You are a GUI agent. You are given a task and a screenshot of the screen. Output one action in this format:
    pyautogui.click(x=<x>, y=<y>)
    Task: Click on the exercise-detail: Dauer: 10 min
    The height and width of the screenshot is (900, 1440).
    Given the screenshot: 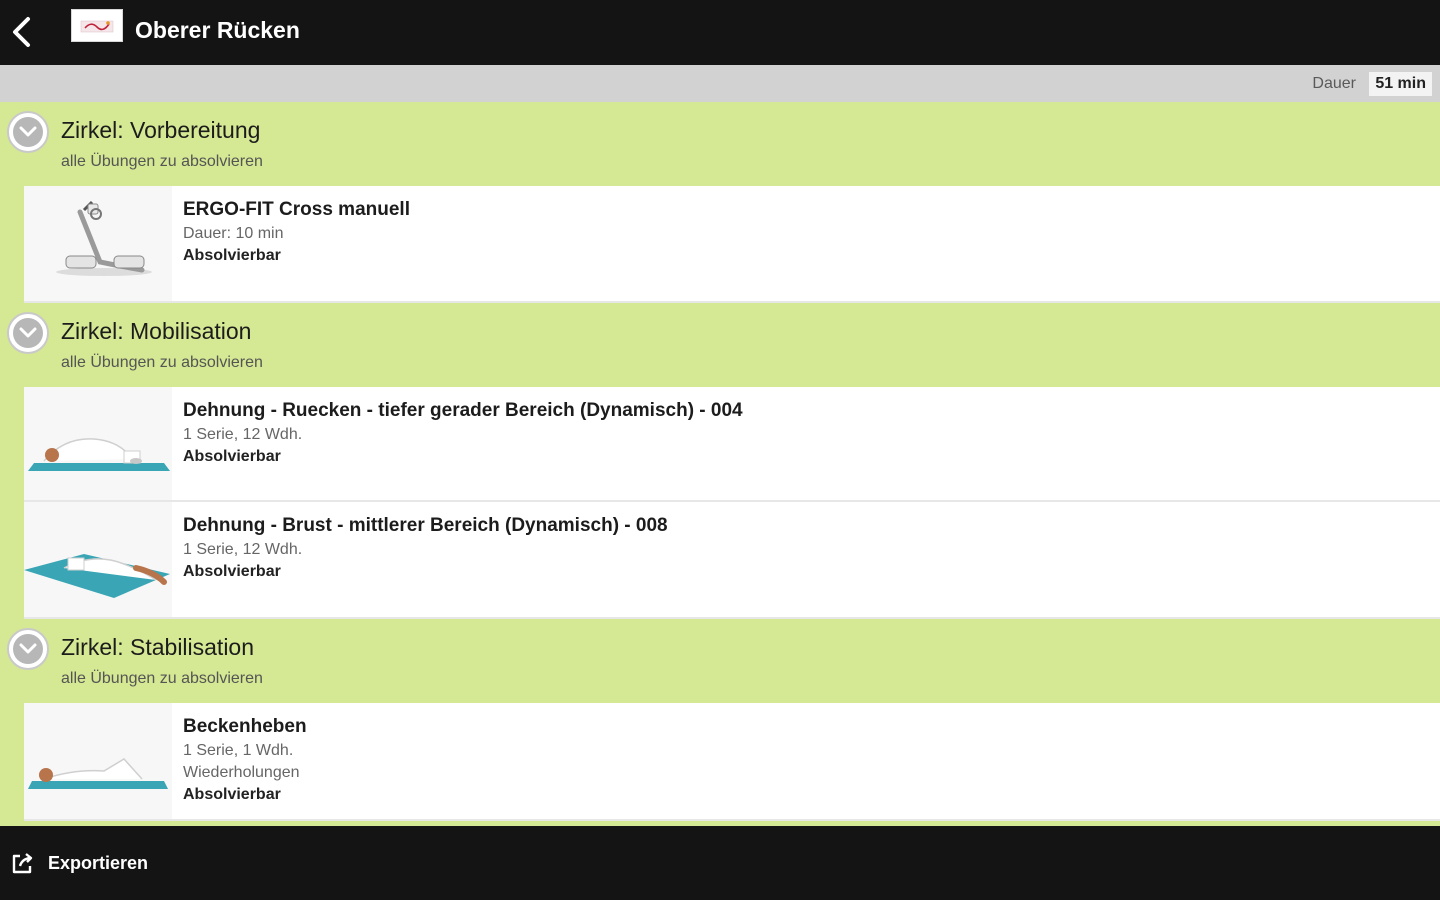 What is the action you would take?
    pyautogui.click(x=233, y=233)
    